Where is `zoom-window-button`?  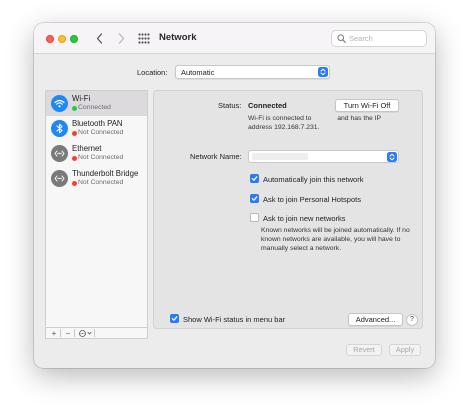
zoom-window-button is located at coordinates (74, 39).